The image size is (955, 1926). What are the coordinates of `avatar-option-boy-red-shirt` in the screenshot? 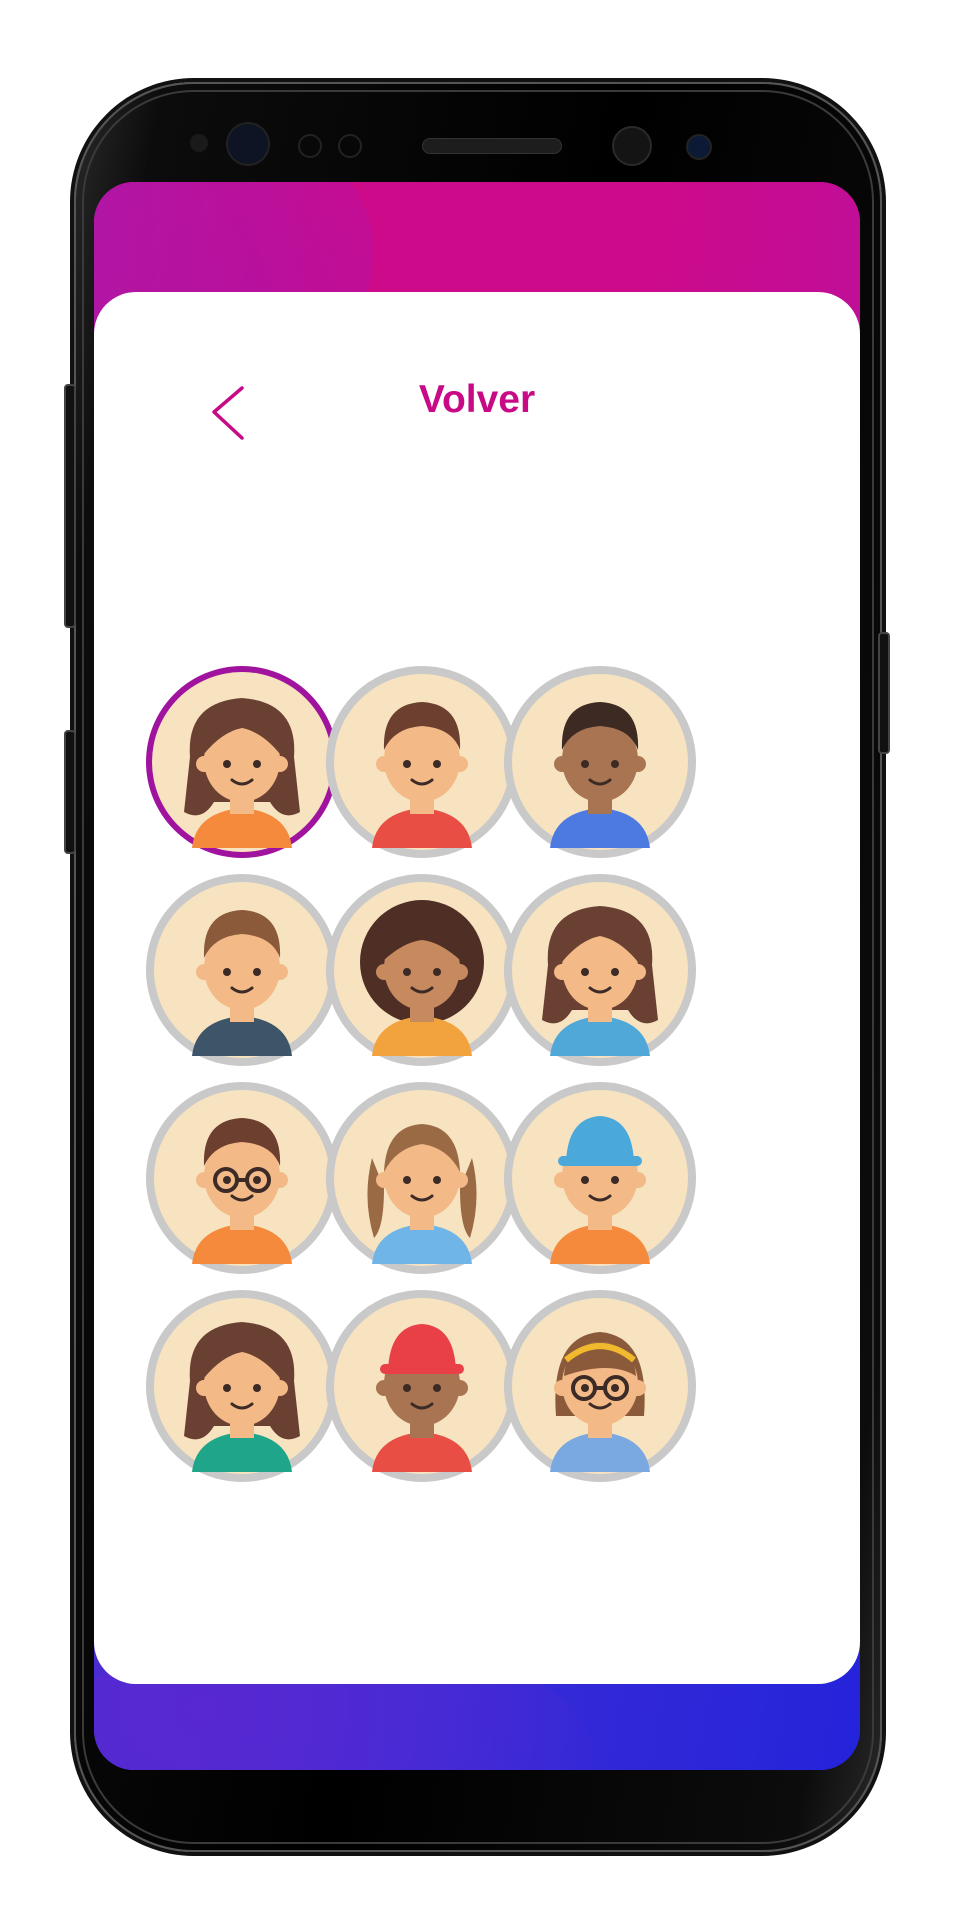 It's located at (422, 762).